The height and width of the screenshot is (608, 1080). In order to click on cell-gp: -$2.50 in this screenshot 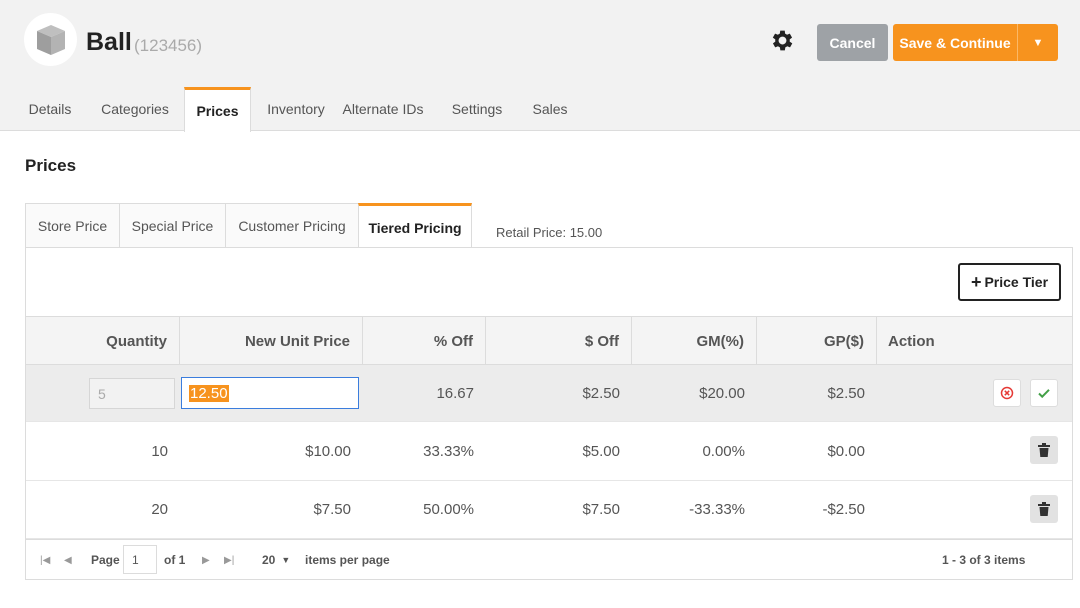, I will do `click(843, 509)`.